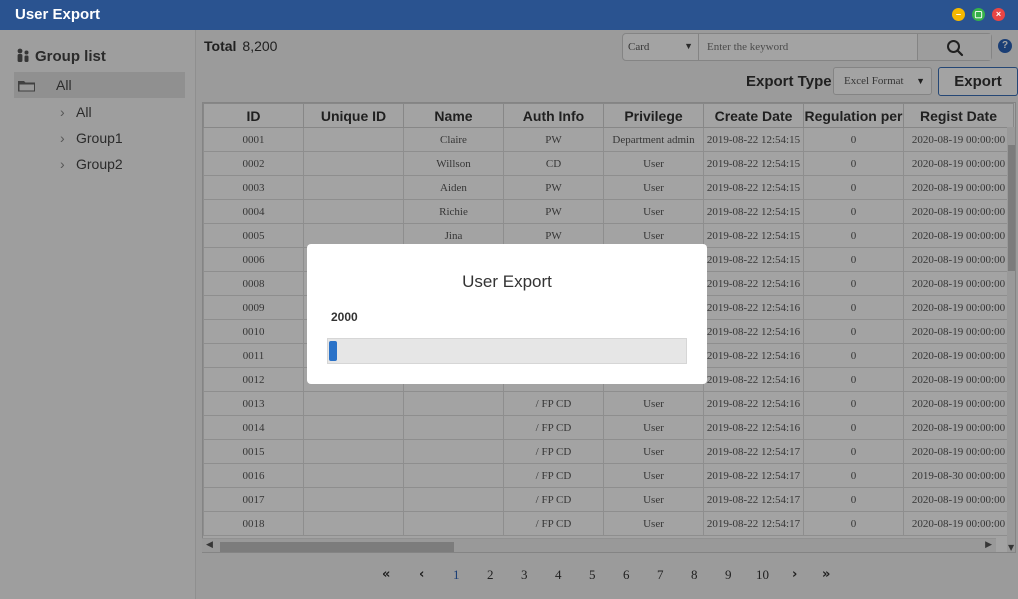 The height and width of the screenshot is (599, 1018). I want to click on minimize-icon: –, so click(958, 14).